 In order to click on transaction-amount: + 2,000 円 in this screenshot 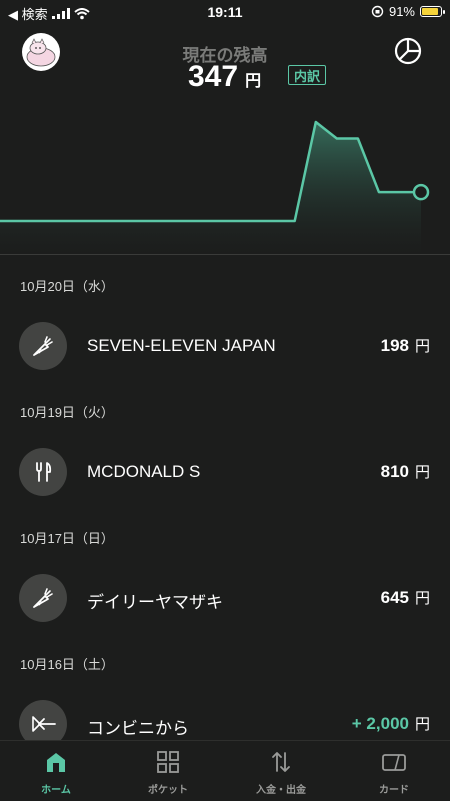, I will do `click(391, 723)`.